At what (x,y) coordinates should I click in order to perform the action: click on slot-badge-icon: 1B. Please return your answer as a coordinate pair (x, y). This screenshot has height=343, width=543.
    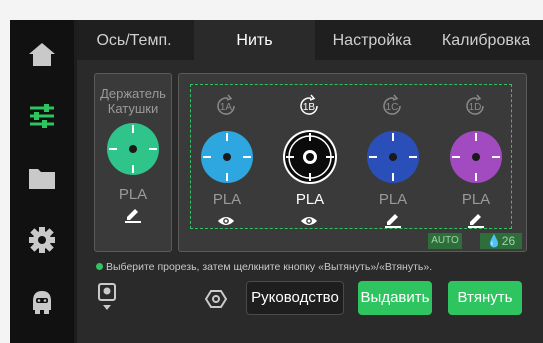
    Looking at the image, I should click on (309, 104).